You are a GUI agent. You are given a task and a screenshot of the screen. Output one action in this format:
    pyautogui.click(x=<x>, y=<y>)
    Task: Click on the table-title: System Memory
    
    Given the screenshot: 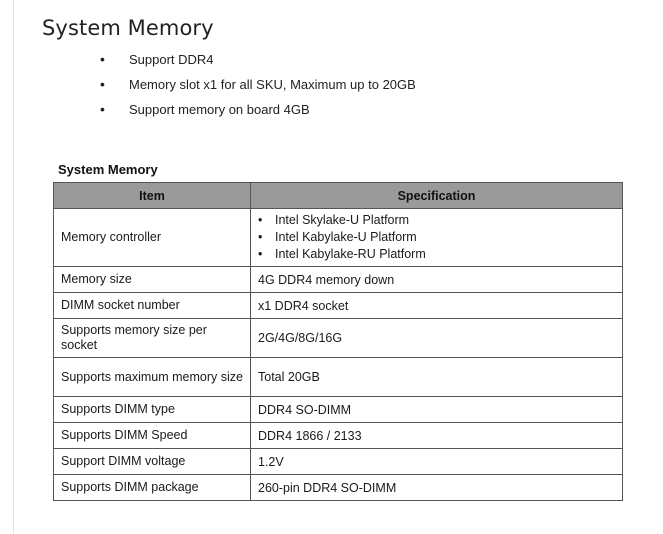 What is the action you would take?
    pyautogui.click(x=108, y=169)
    